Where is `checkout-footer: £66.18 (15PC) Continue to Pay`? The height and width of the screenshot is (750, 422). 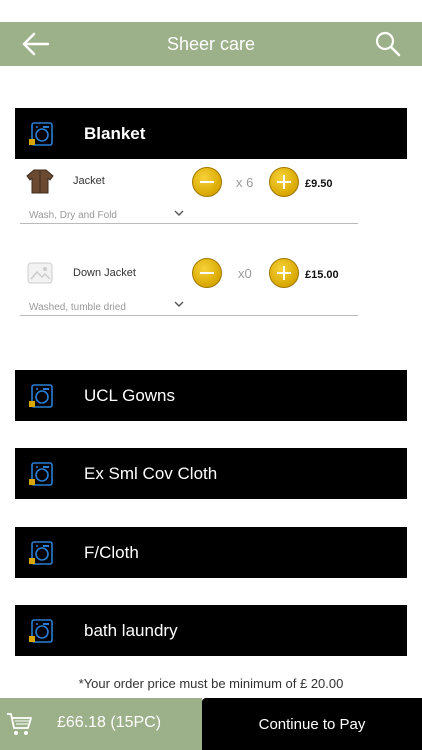 checkout-footer: £66.18 (15PC) Continue to Pay is located at coordinates (211, 724).